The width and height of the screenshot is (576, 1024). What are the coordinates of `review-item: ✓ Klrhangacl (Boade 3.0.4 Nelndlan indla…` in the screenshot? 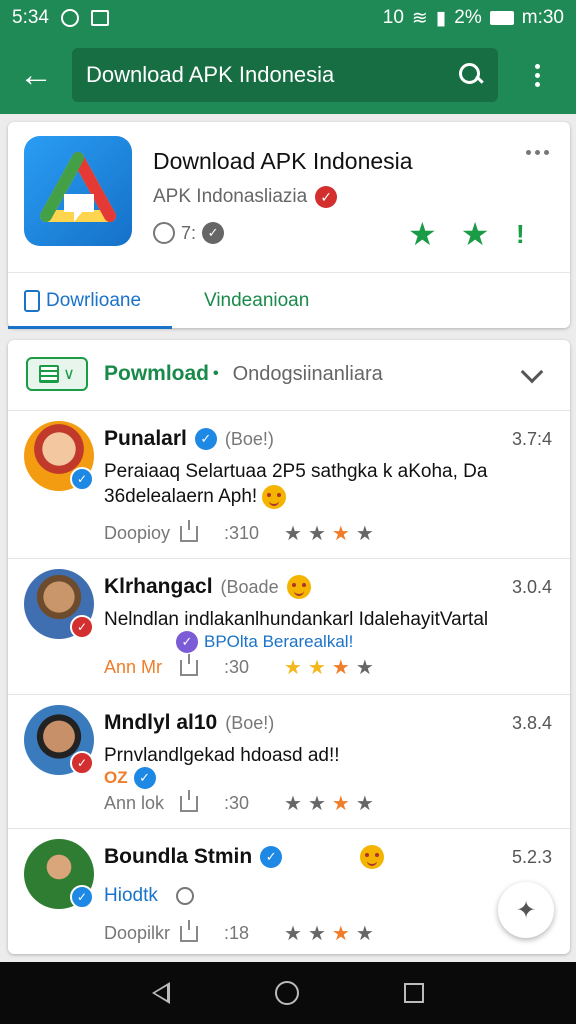 It's located at (289, 626).